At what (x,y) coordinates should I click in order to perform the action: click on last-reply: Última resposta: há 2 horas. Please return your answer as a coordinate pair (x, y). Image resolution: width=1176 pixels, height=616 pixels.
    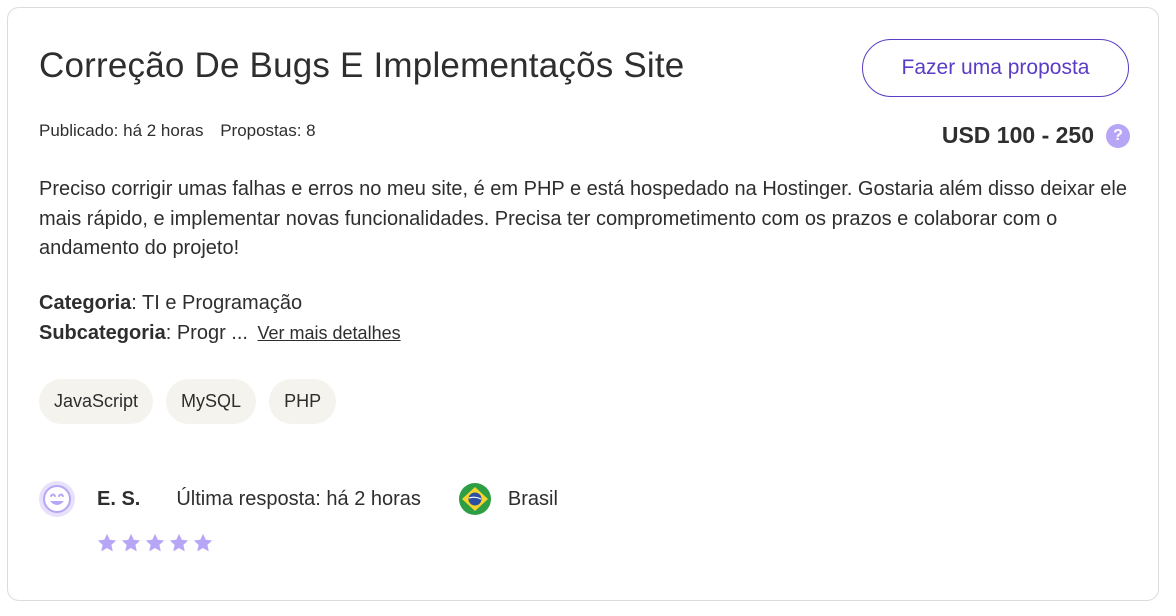
    Looking at the image, I should click on (298, 498).